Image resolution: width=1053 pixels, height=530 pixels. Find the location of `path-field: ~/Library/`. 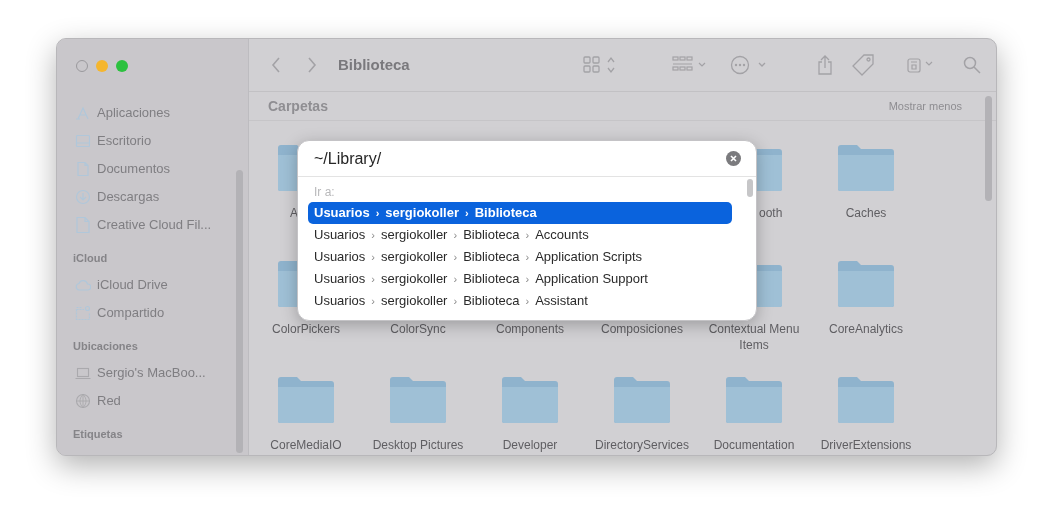

path-field: ~/Library/ is located at coordinates (520, 158).